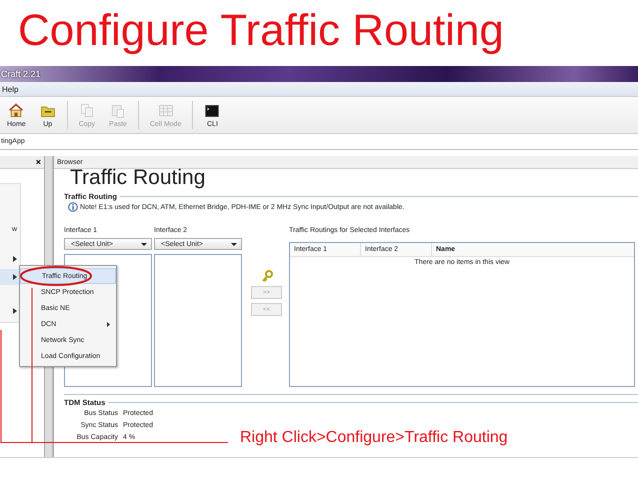  What do you see at coordinates (138, 178) in the screenshot?
I see `page-heading: Traffic Routing` at bounding box center [138, 178].